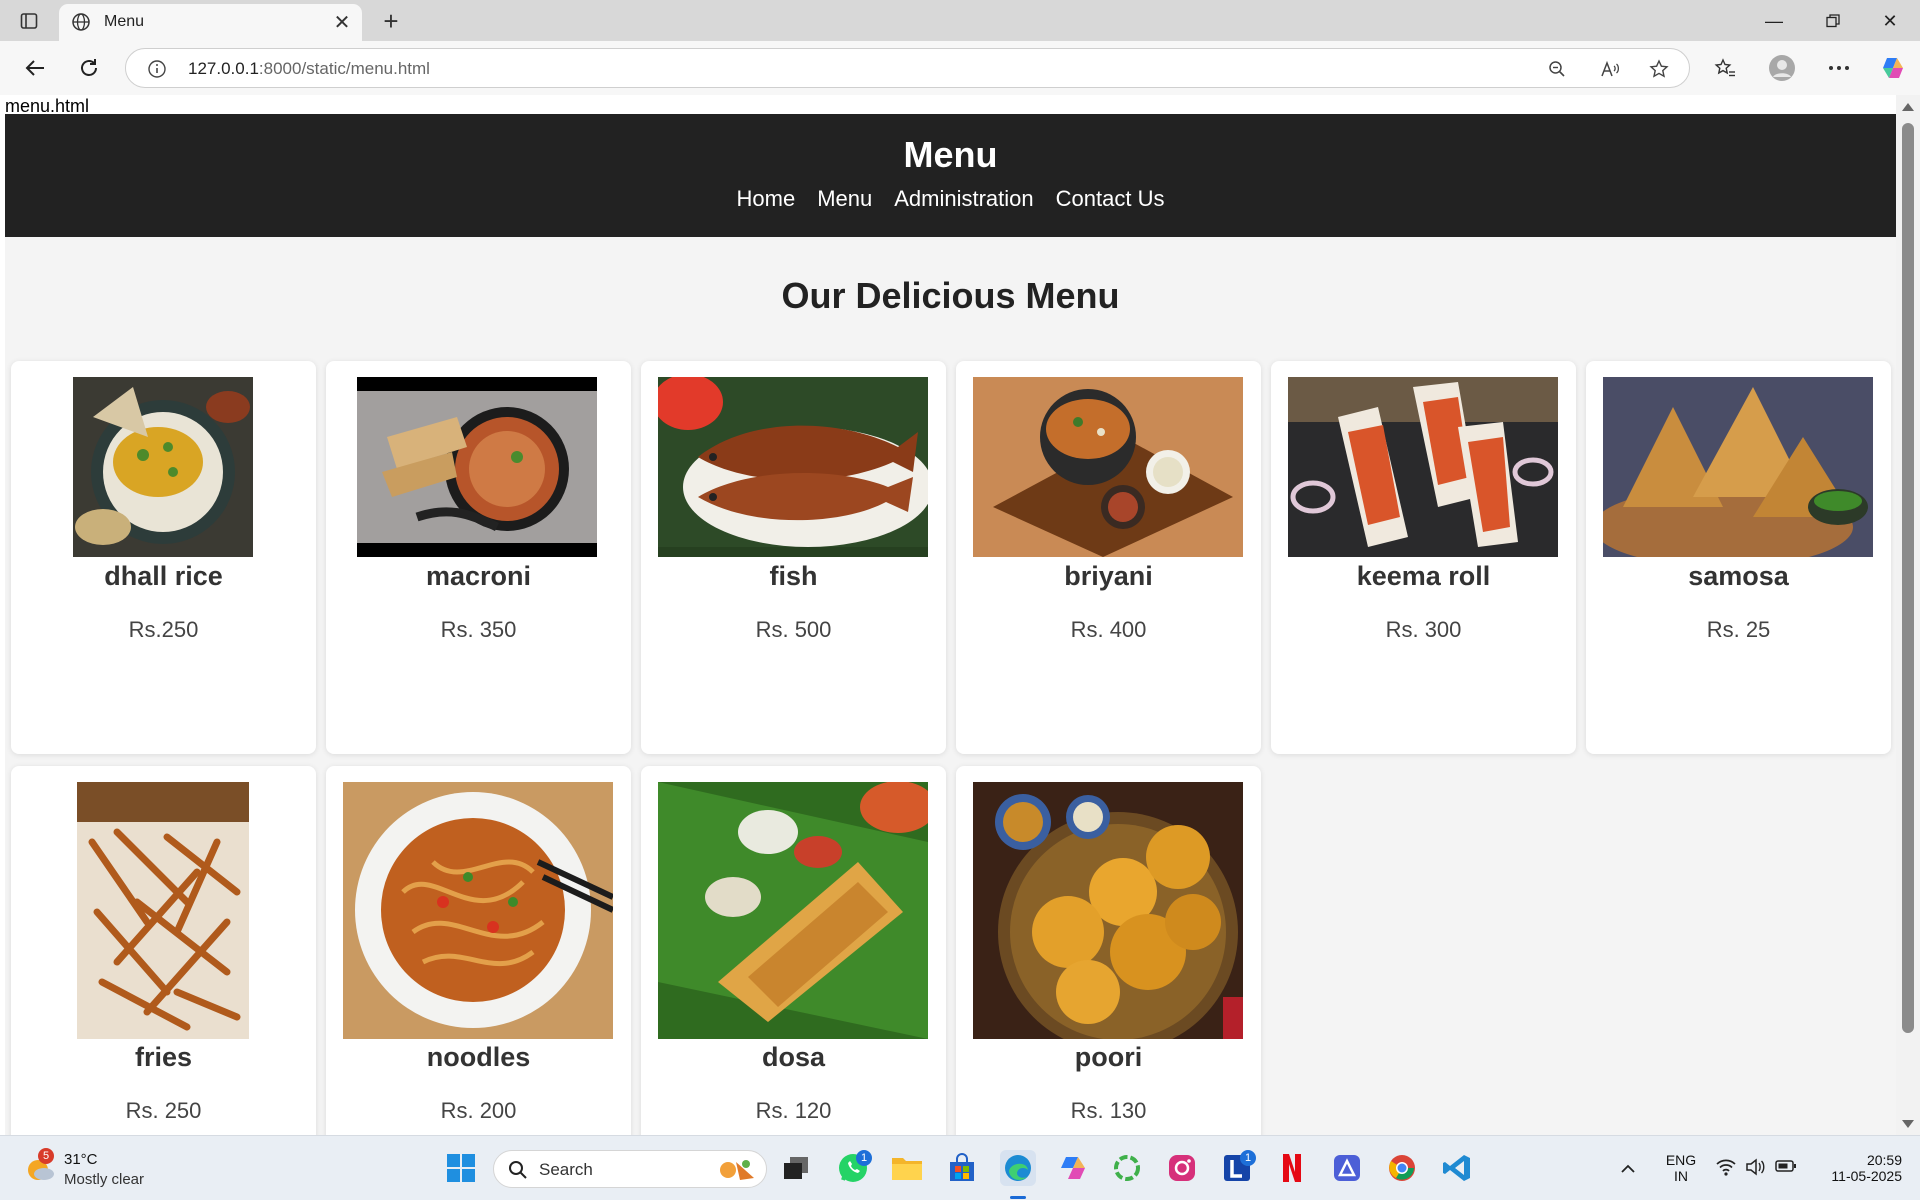 This screenshot has width=1920, height=1200. Describe the element at coordinates (478, 557) in the screenshot. I see `menu-card-macroni: macroni Rs. 350` at that location.